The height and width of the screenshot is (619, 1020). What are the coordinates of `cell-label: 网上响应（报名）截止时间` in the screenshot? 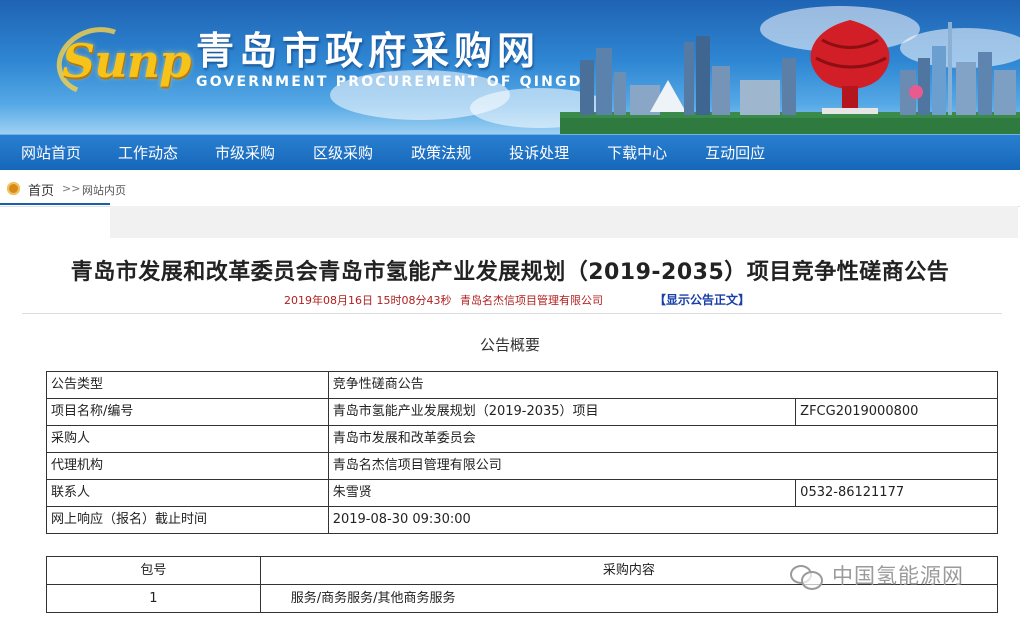 It's located at (187, 520).